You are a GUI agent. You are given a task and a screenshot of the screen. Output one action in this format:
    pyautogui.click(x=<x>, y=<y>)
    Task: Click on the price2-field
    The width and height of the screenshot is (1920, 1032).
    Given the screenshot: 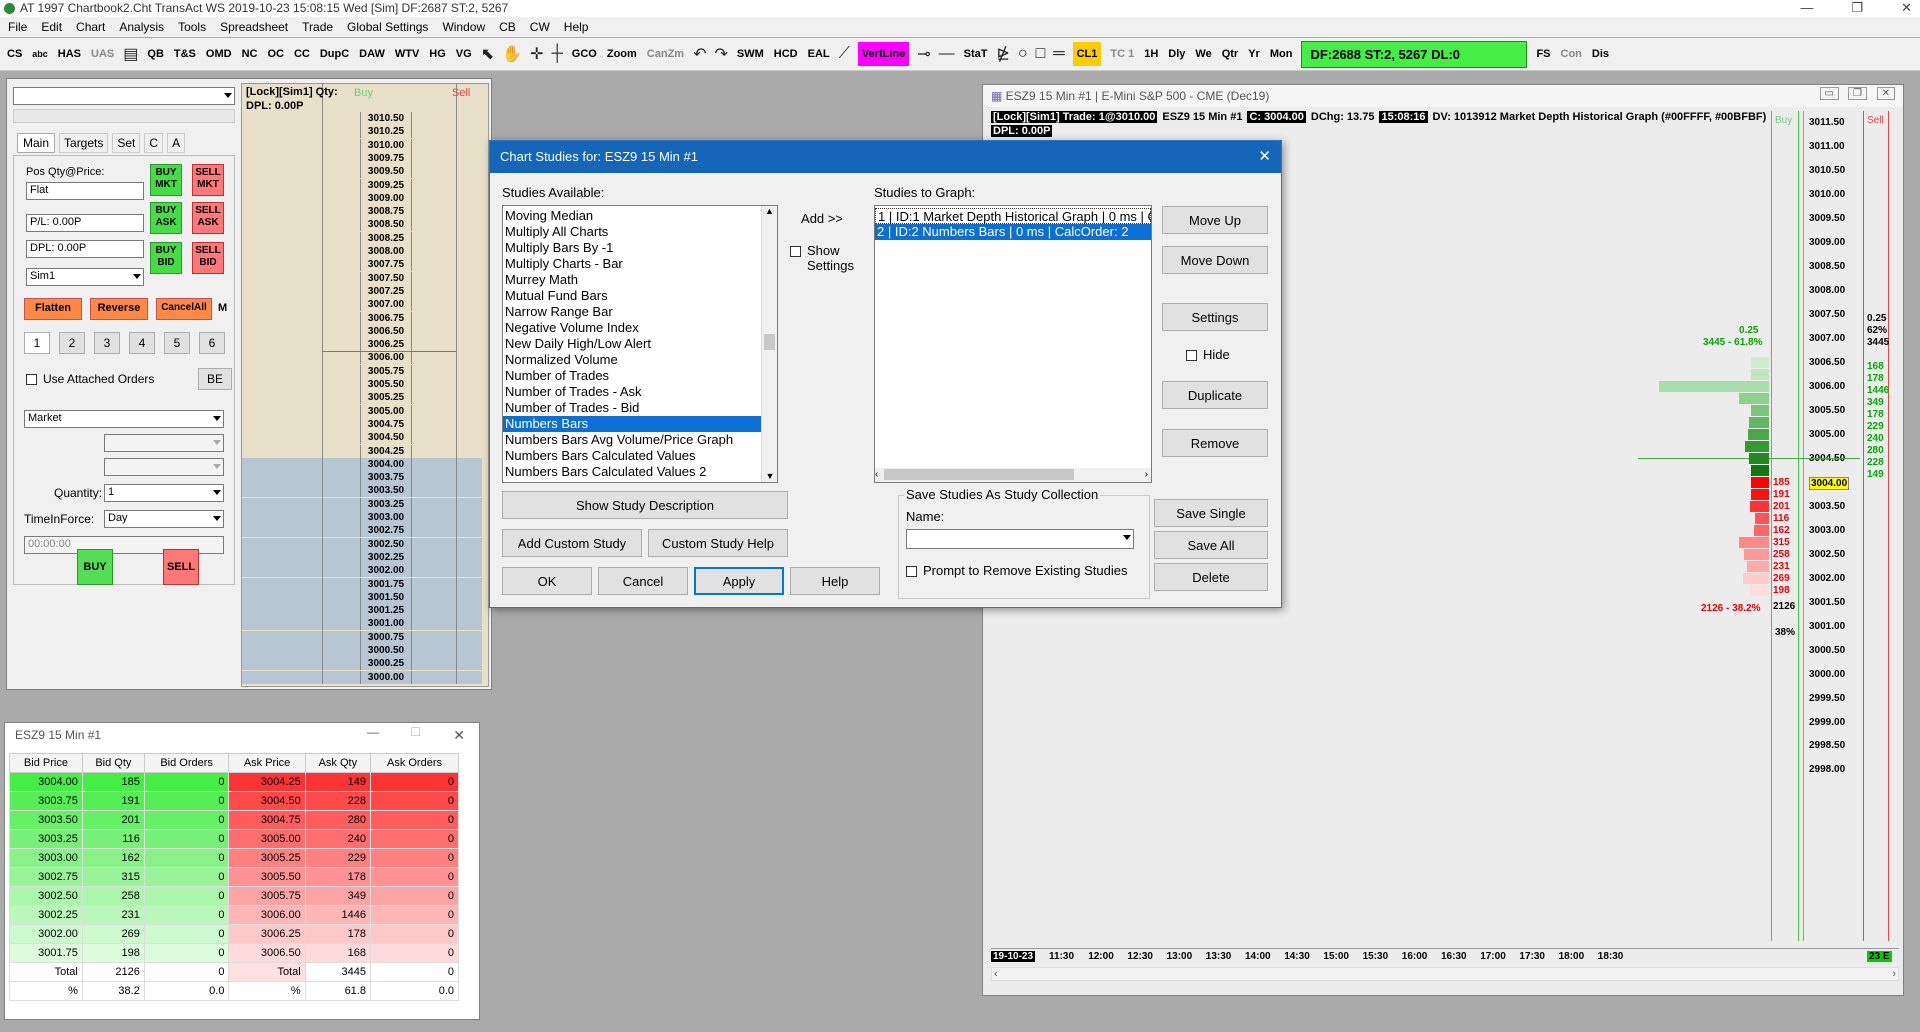 What is the action you would take?
    pyautogui.click(x=164, y=467)
    